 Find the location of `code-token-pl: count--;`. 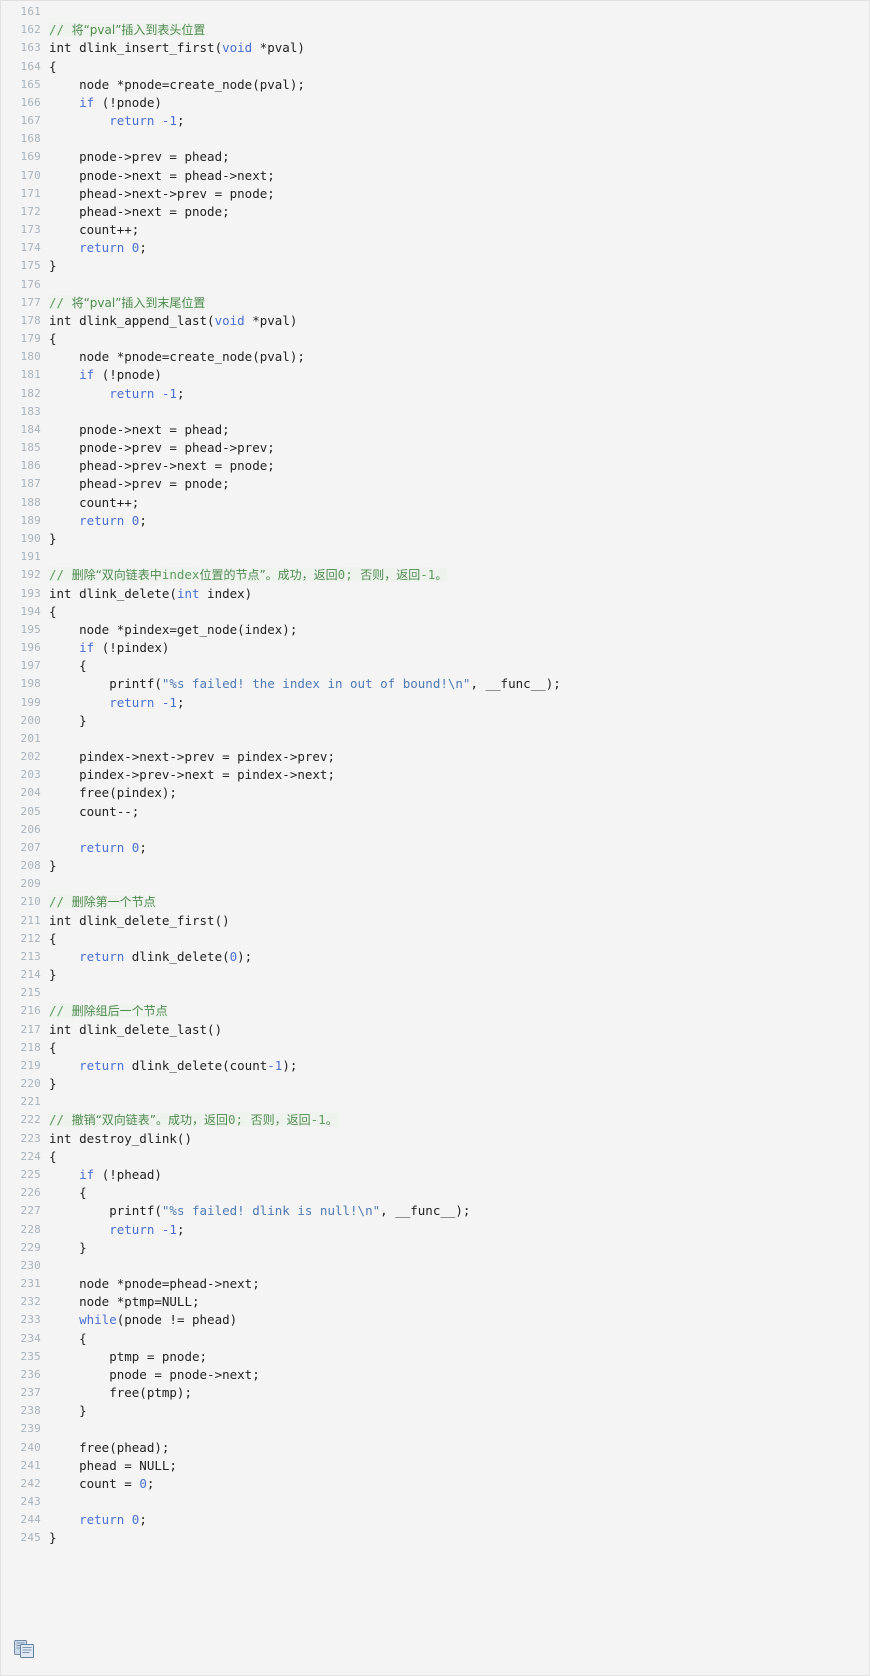

code-token-pl: count--; is located at coordinates (94, 811).